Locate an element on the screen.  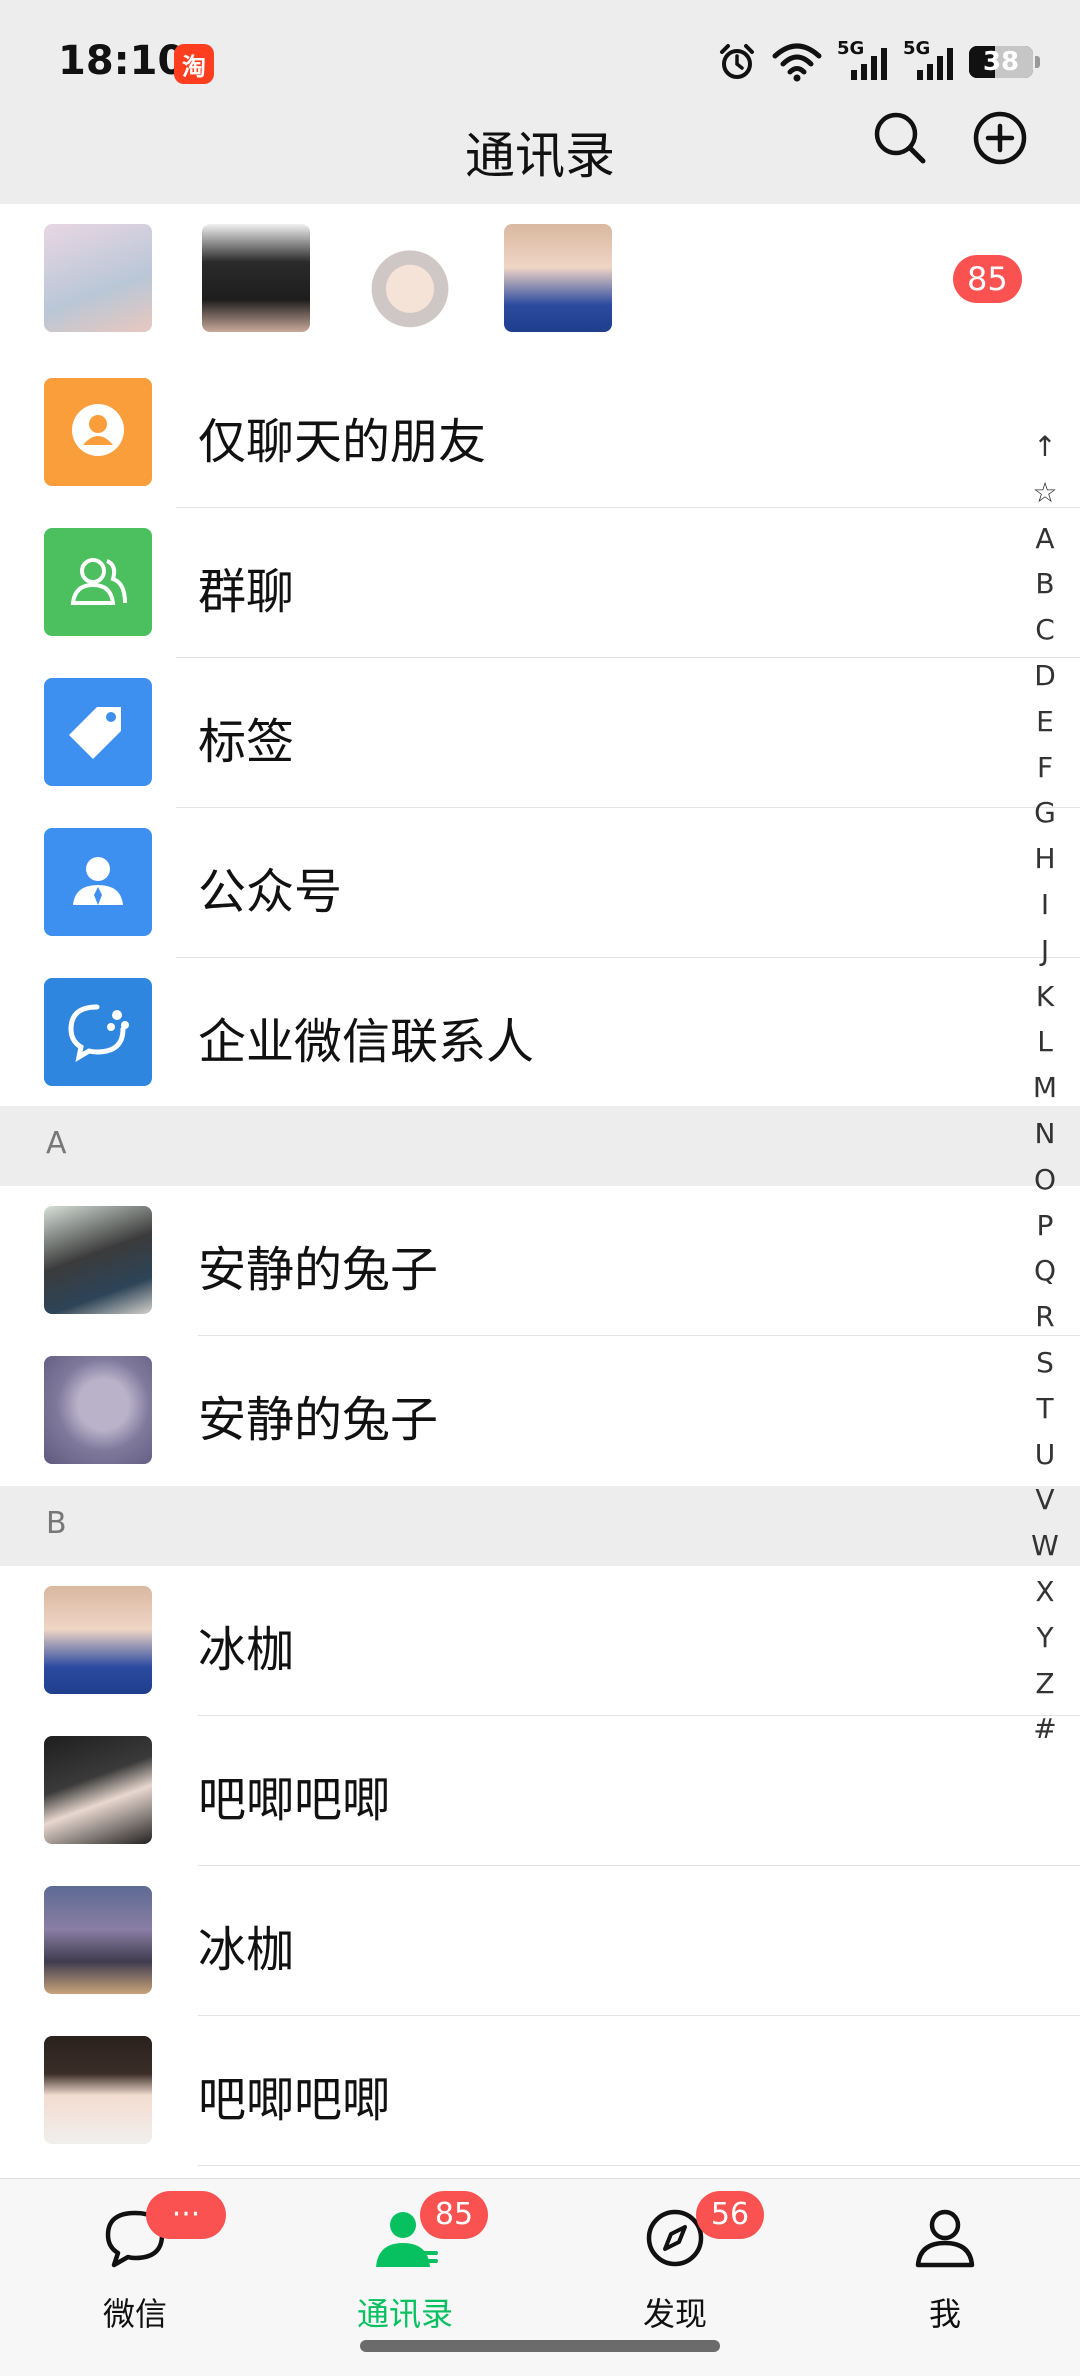
index-item: S is located at coordinates (1045, 1363).